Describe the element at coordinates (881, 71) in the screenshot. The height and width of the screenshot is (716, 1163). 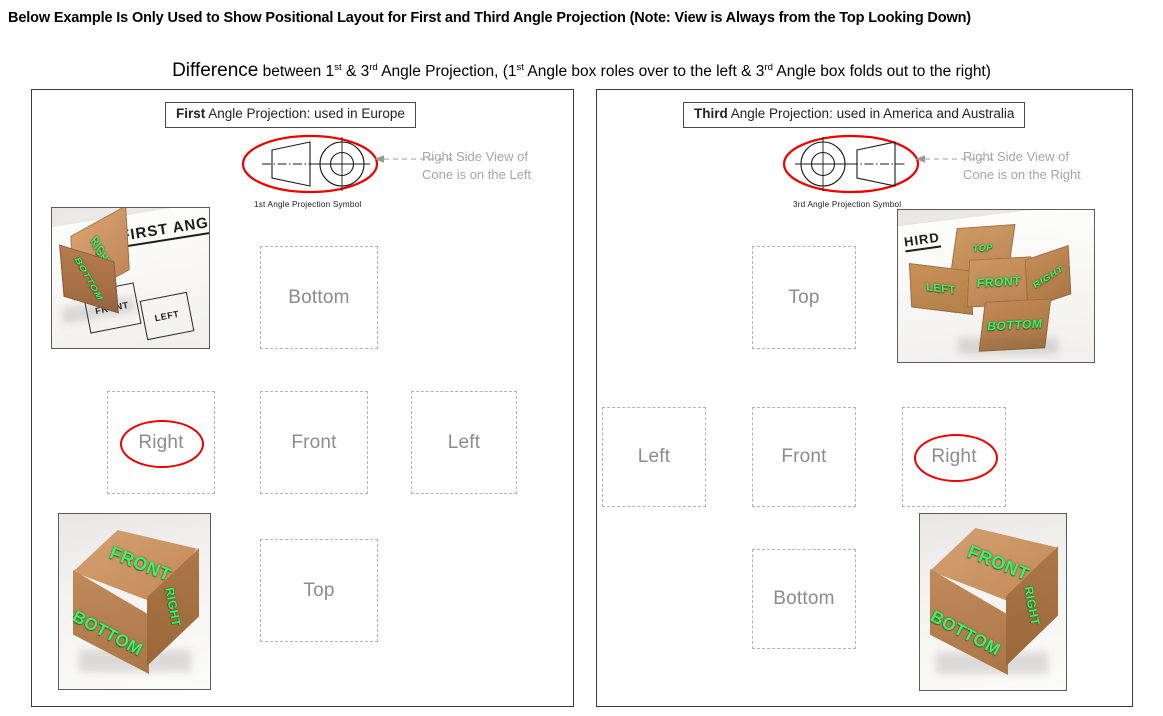
I see `subtitle-part-e: Angle box folds out to the right)` at that location.